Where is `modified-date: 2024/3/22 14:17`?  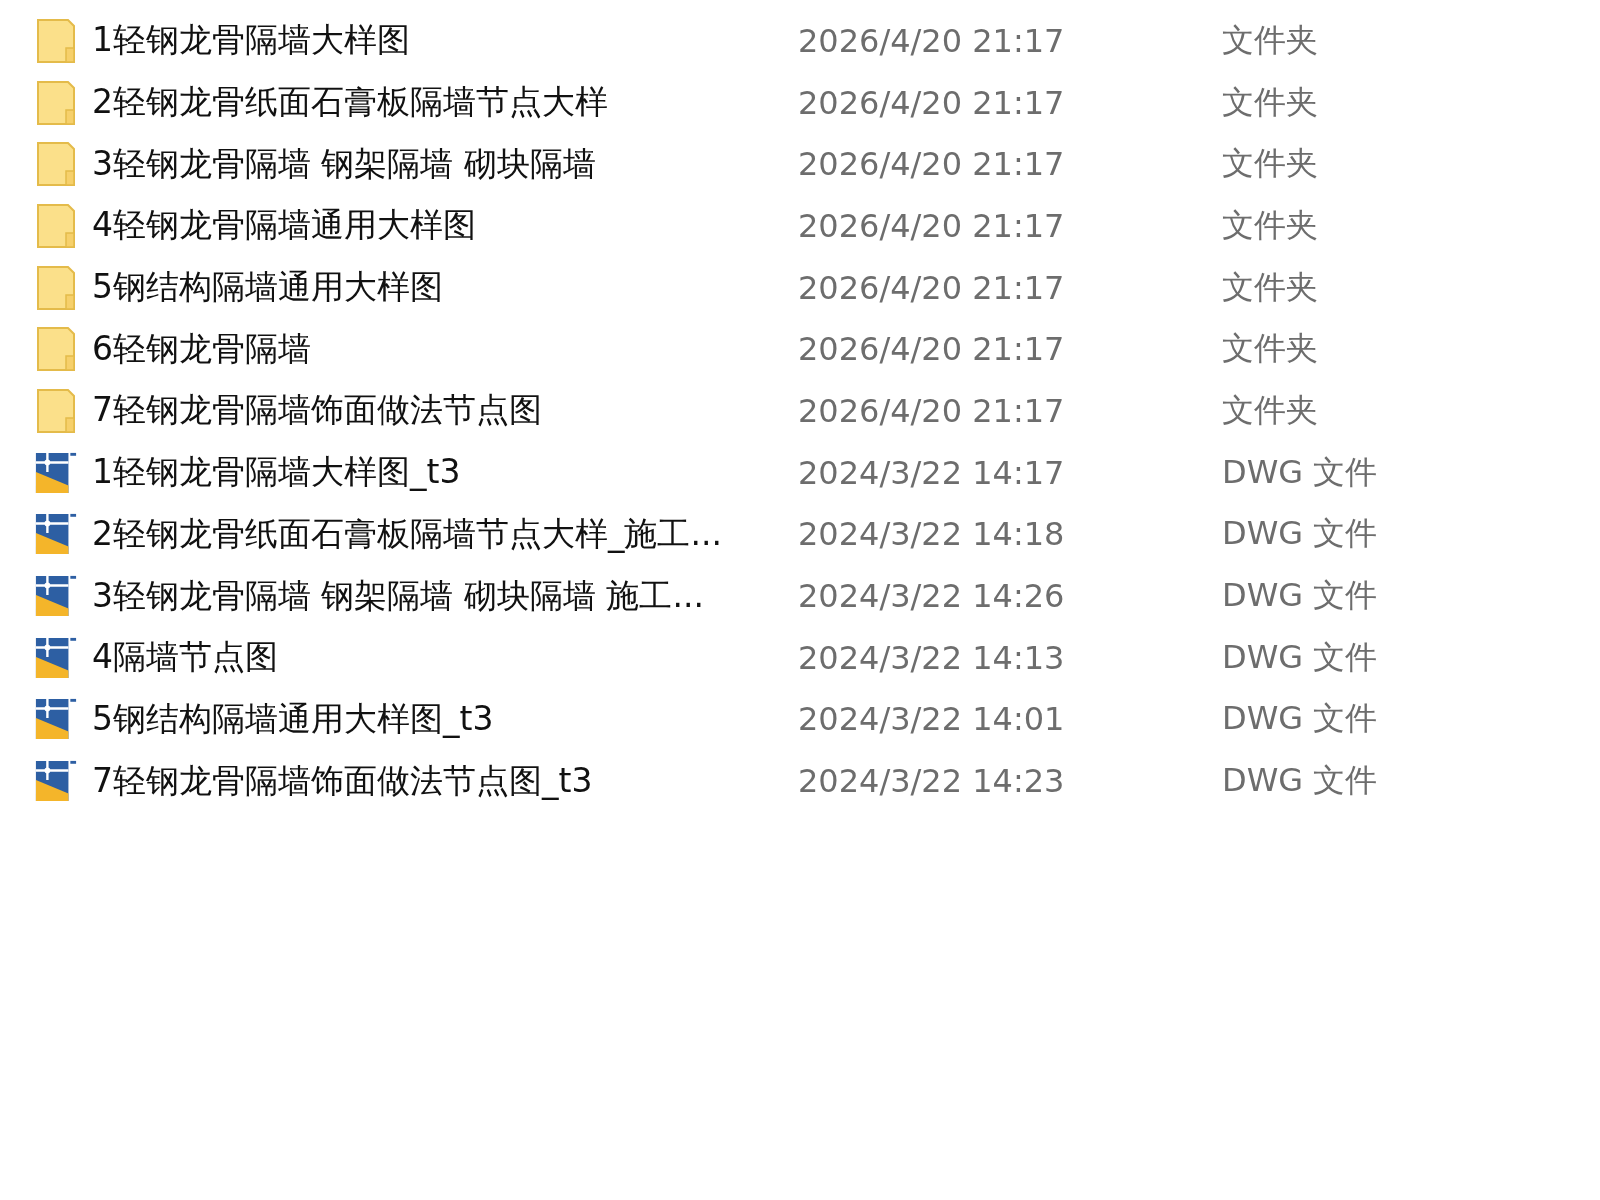 modified-date: 2024/3/22 14:17 is located at coordinates (932, 472).